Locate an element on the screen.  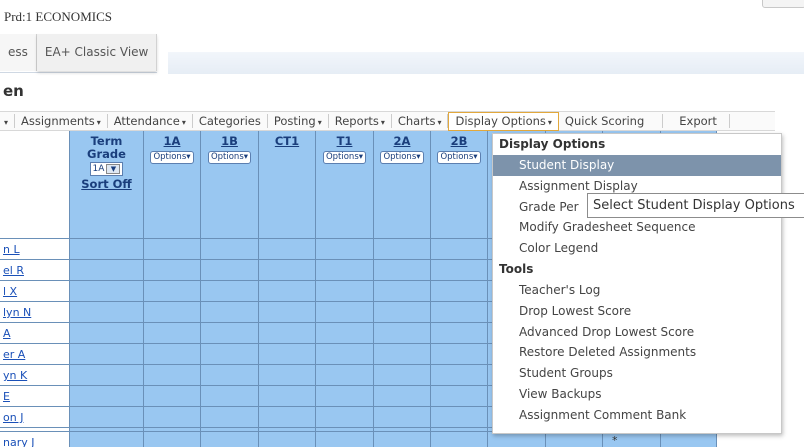
menu-item-modify-gradesheet-sequence: Modify Gradesheet Sequence is located at coordinates (637, 227).